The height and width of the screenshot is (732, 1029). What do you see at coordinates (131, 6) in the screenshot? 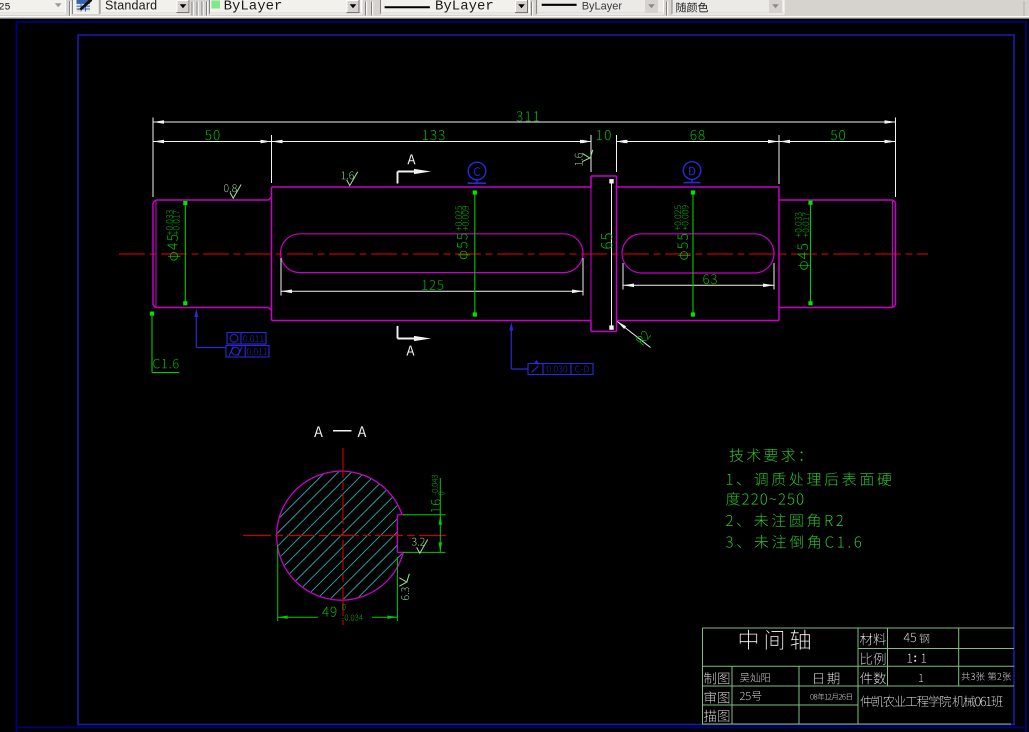
I see `svg-text: Standard` at bounding box center [131, 6].